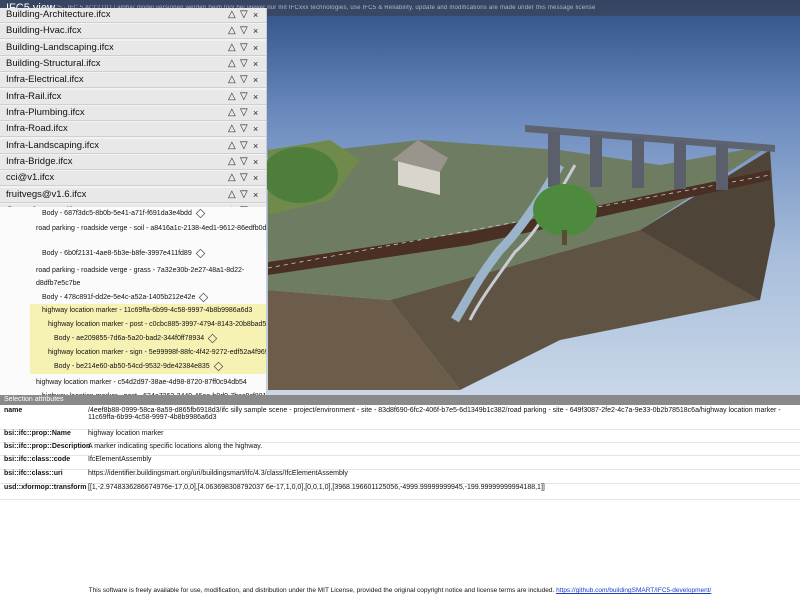 The image size is (800, 600). Describe the element at coordinates (39, 162) in the screenshot. I see `file-name: Infra-Bridge.ifcx` at that location.